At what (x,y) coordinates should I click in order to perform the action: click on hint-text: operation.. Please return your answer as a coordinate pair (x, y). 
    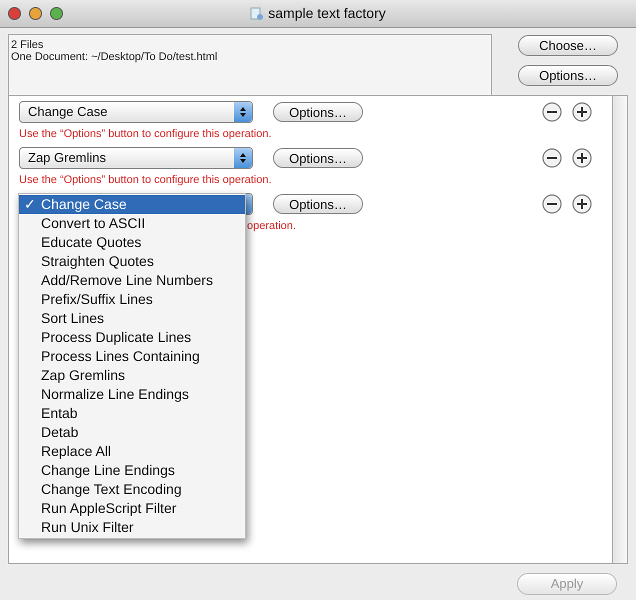
    Looking at the image, I should click on (271, 226).